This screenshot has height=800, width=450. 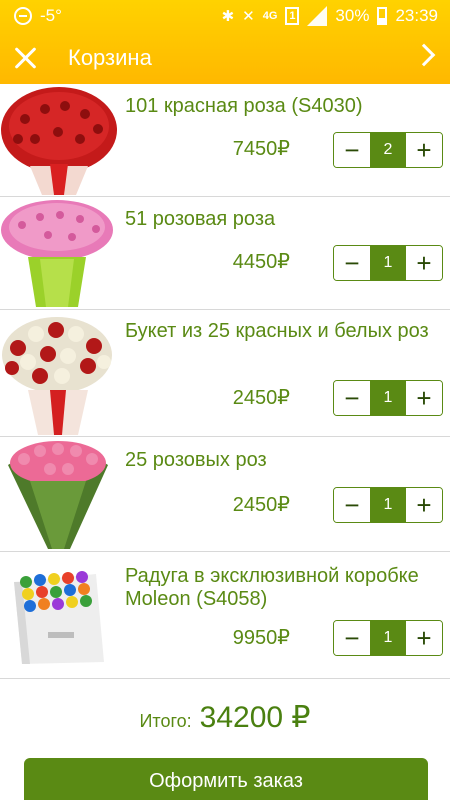 I want to click on battery-percent: 30%, so click(x=352, y=15).